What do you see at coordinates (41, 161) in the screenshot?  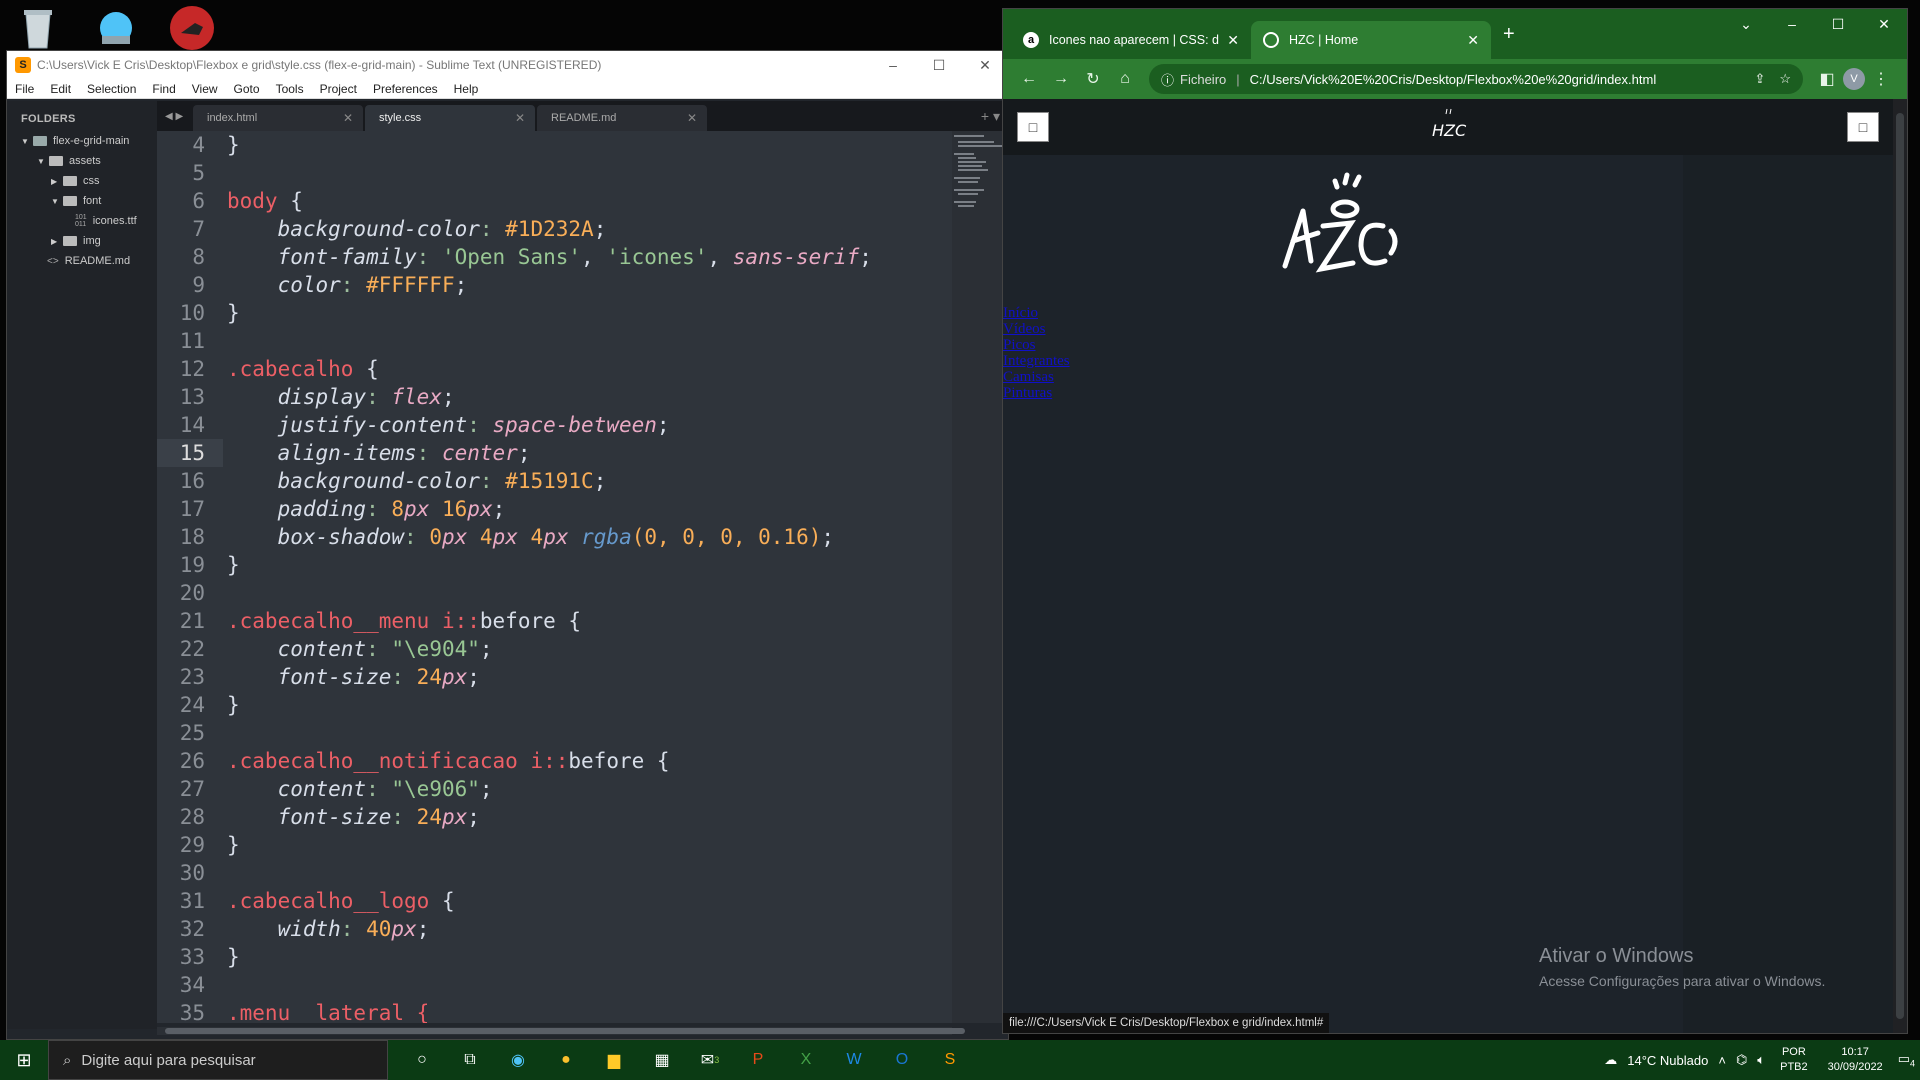 I see `expanded-arrow-icon: ▼` at bounding box center [41, 161].